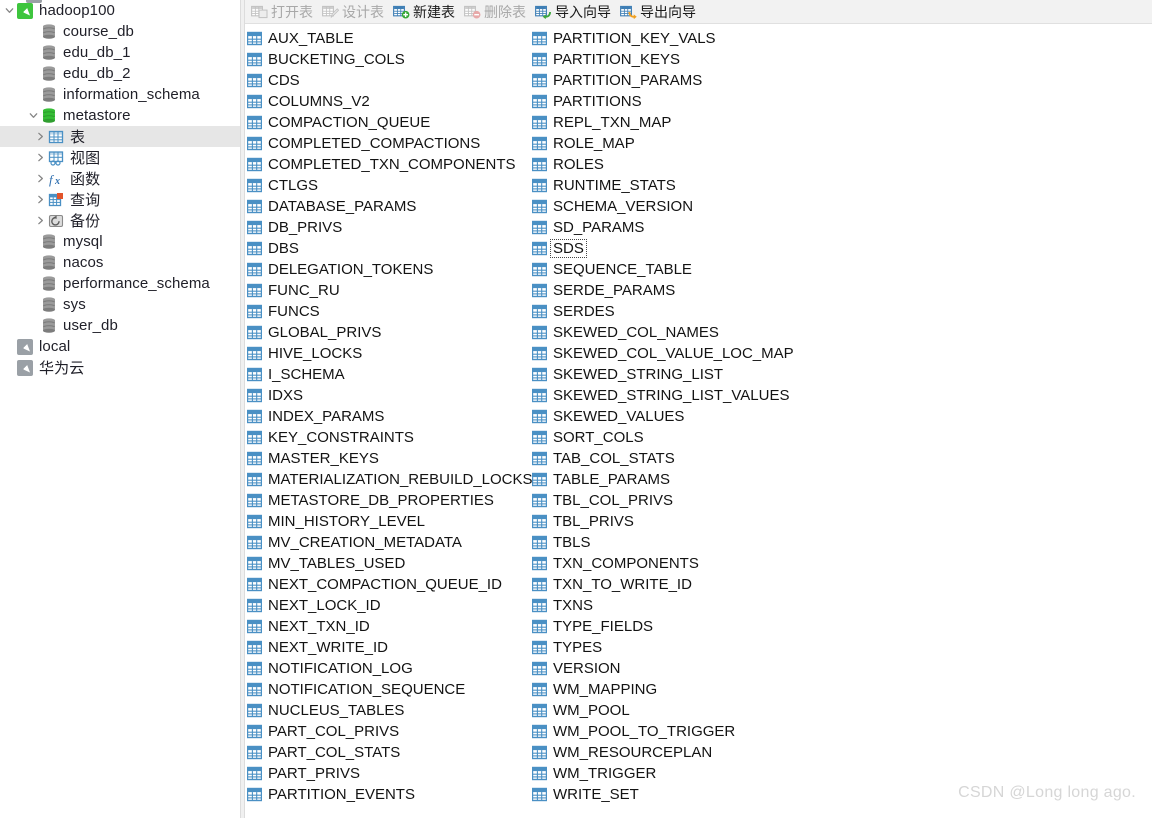 The width and height of the screenshot is (1152, 818). What do you see at coordinates (388, 143) in the screenshot?
I see `table-list-item: COMPLETED_COMPACTIONS` at bounding box center [388, 143].